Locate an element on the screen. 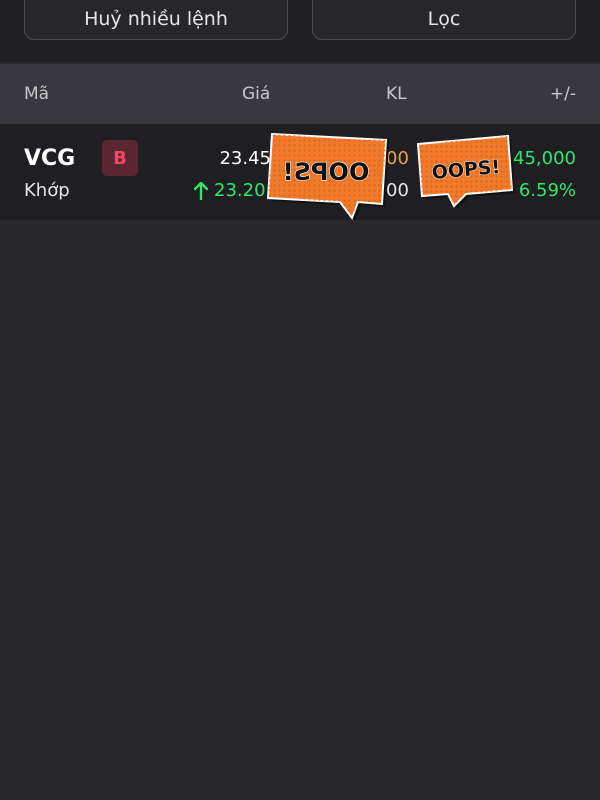  column-header-code: Mã is located at coordinates (36, 94).